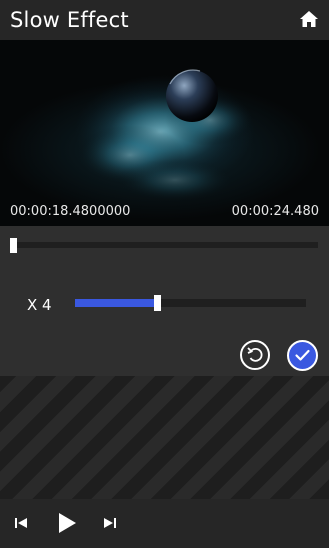  Describe the element at coordinates (39, 305) in the screenshot. I see `speed-label: X 4` at that location.